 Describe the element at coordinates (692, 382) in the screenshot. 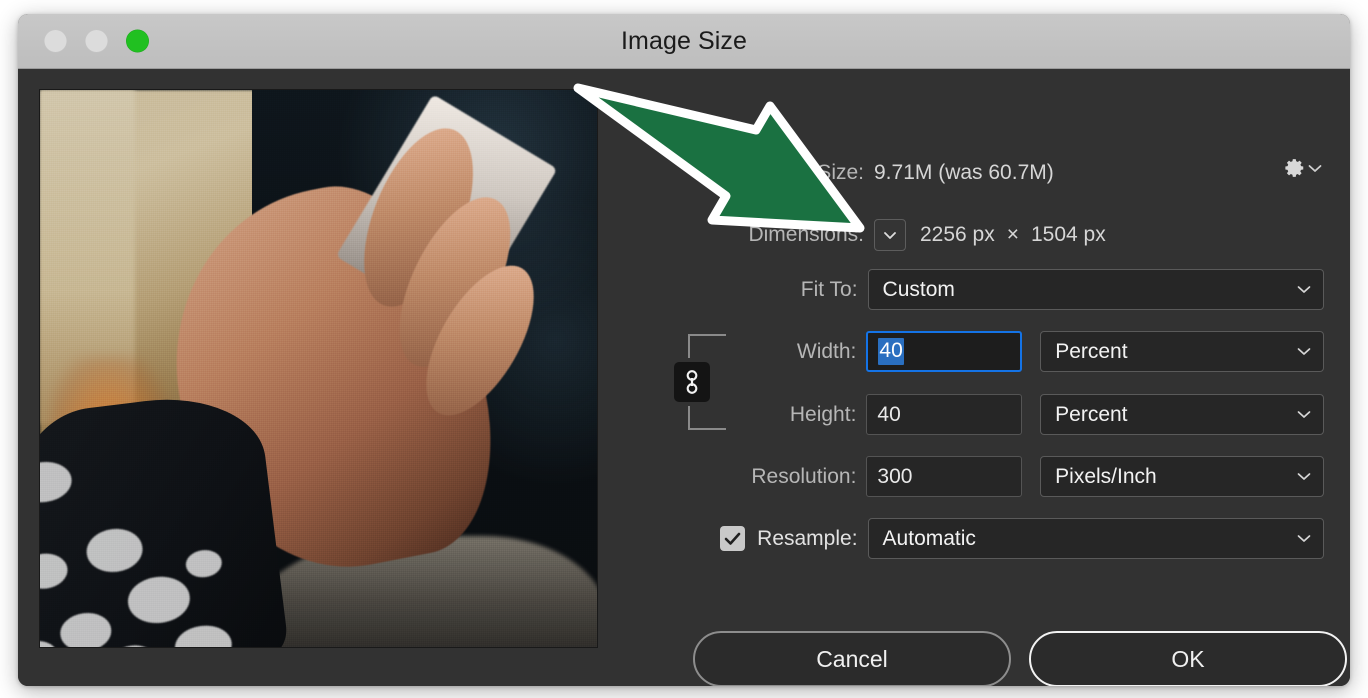

I see `chain-link-icon` at that location.